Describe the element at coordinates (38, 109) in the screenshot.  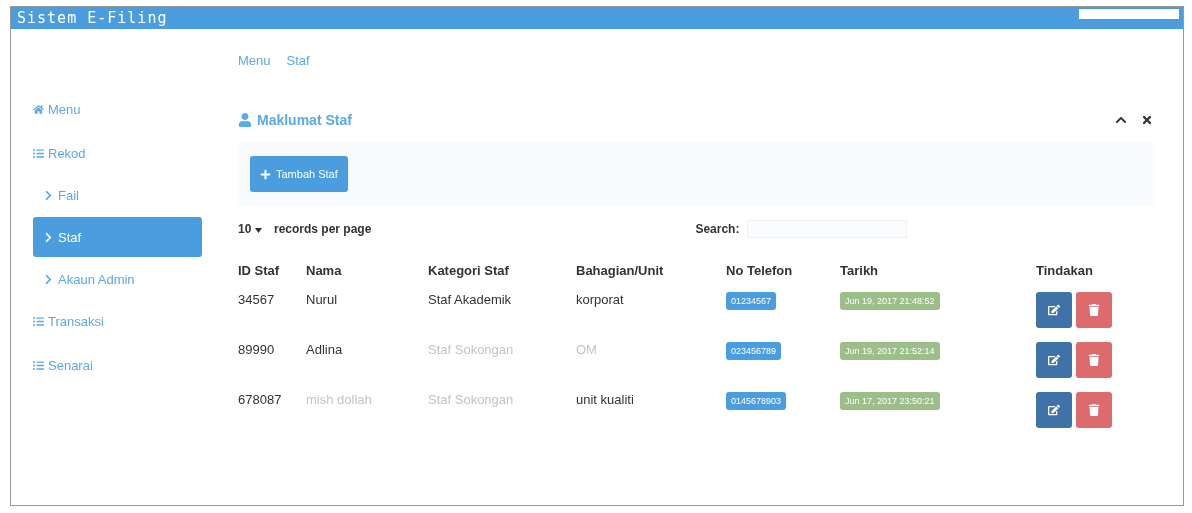
I see `home-icon` at that location.